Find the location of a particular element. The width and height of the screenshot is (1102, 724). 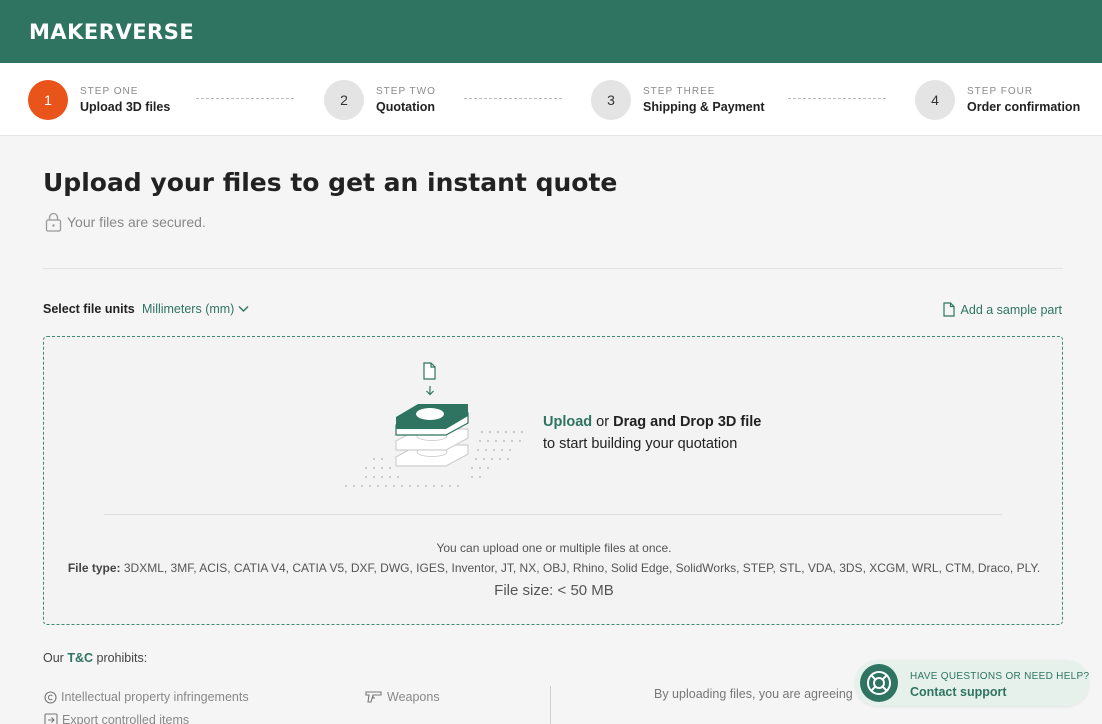

prohibited-item: Weapons is located at coordinates (402, 697).